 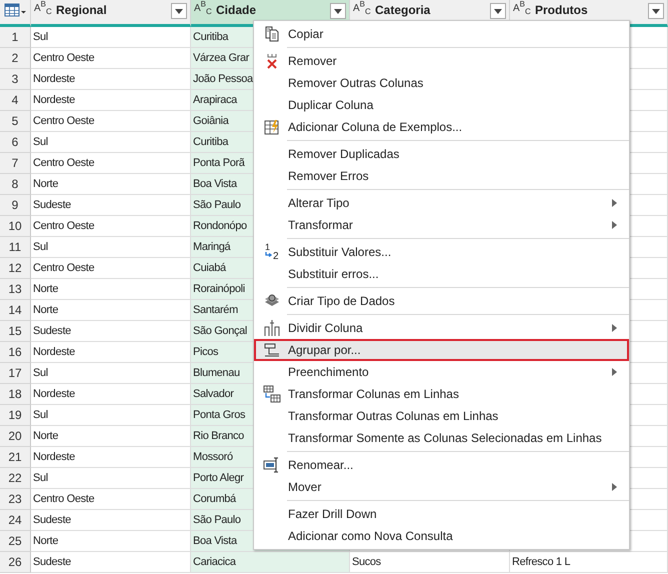 I want to click on row-number: 17, so click(x=15, y=373).